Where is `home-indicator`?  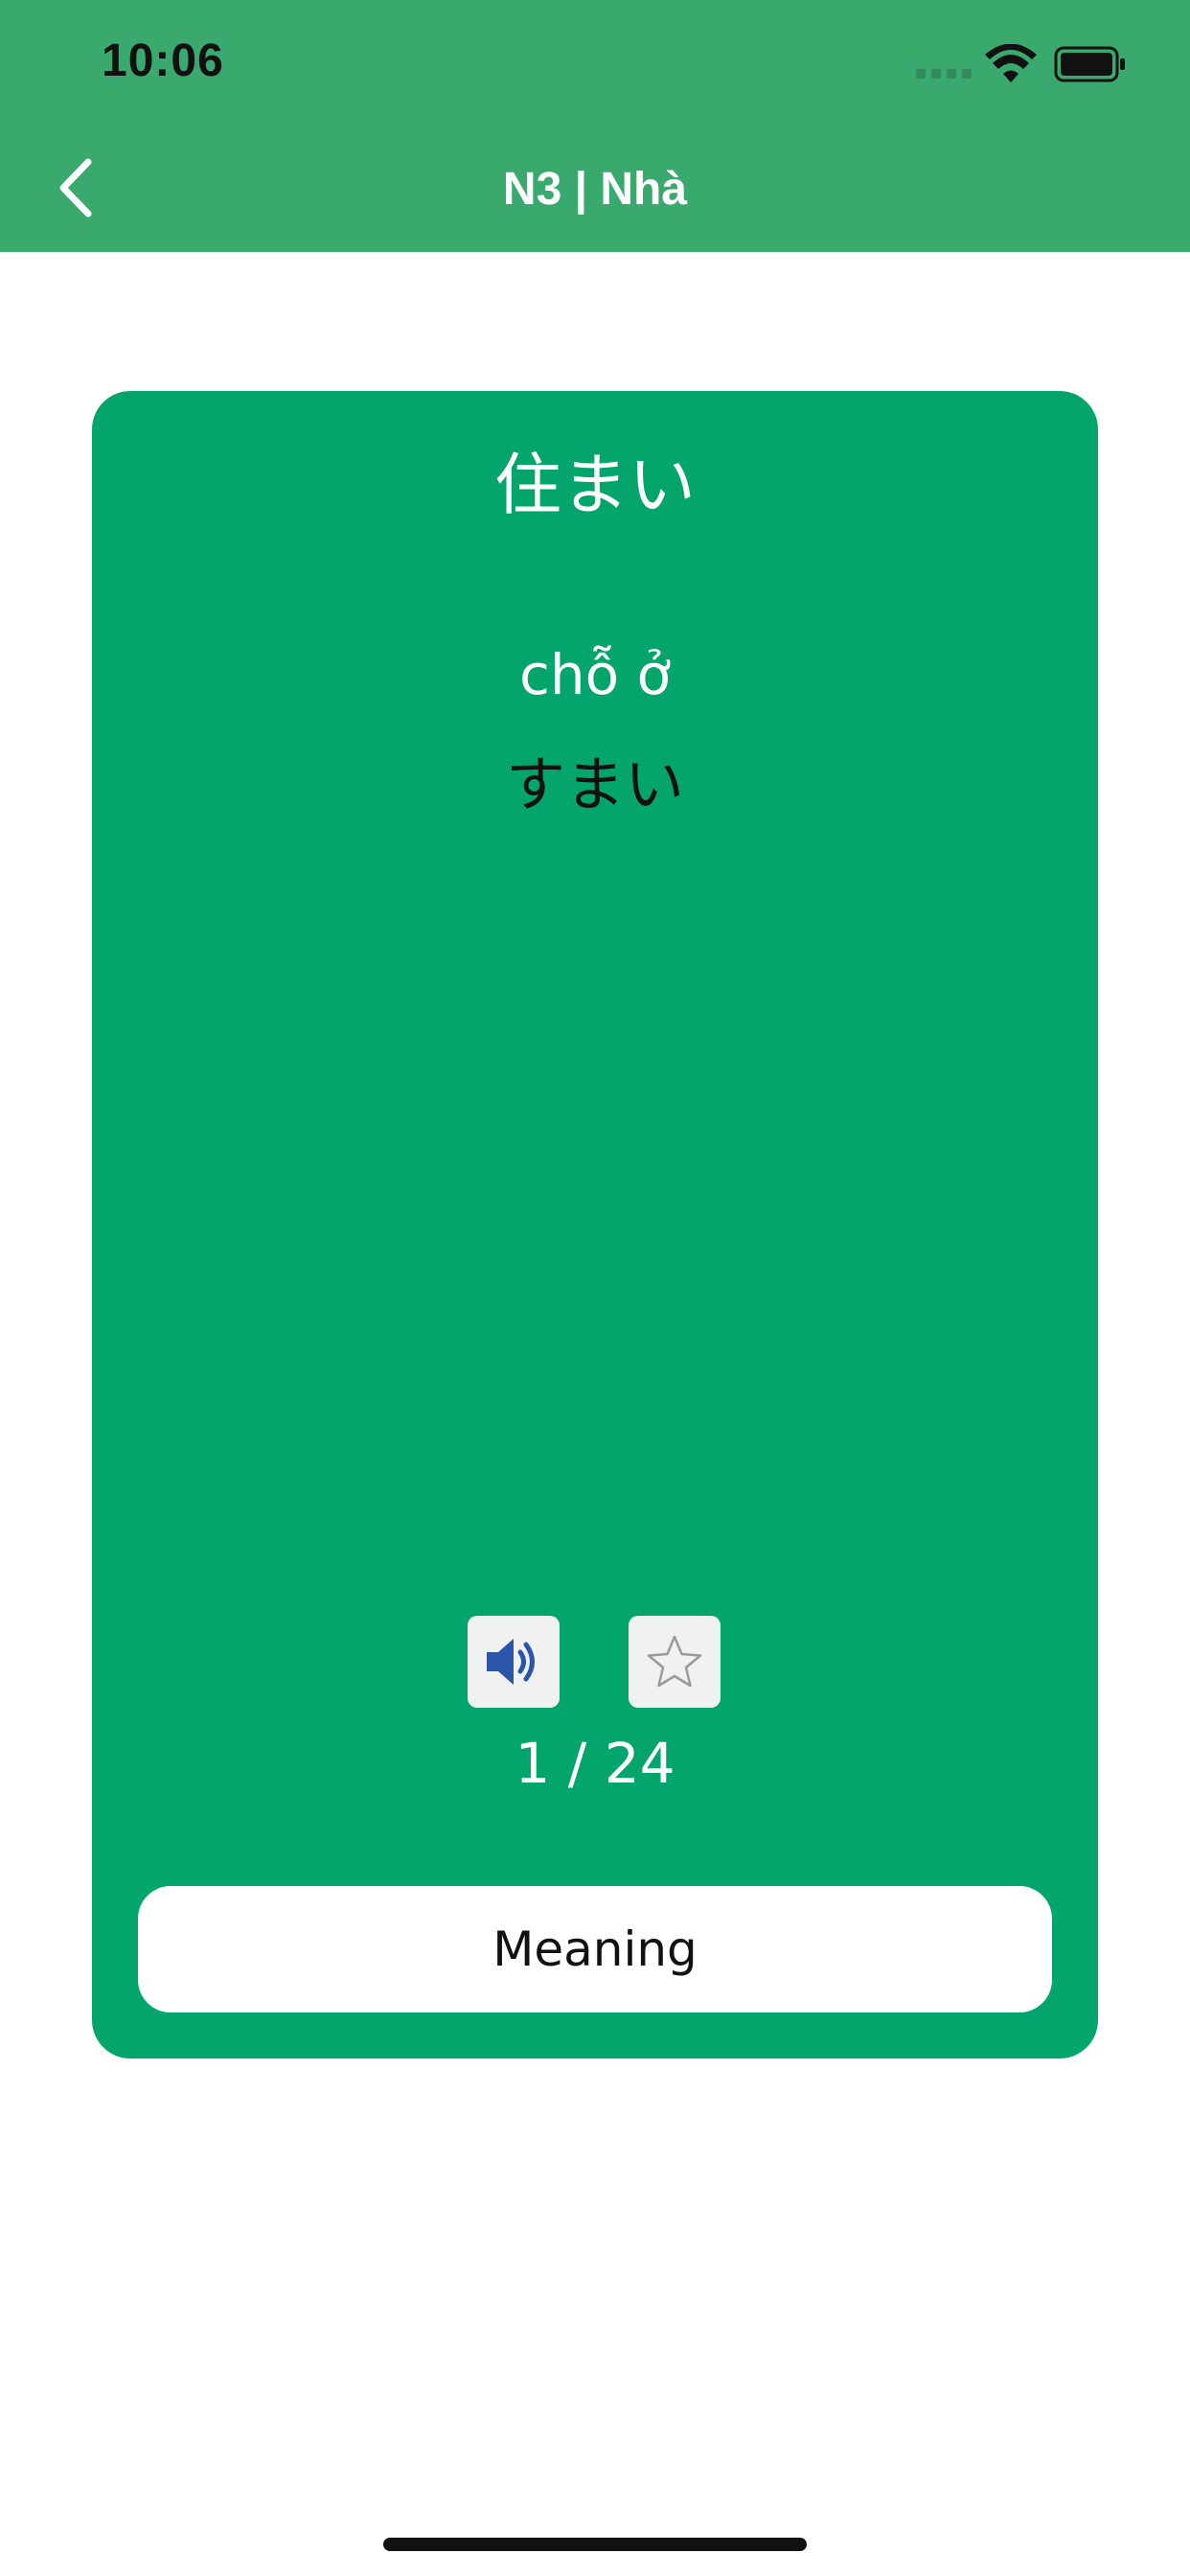
home-indicator is located at coordinates (595, 2544).